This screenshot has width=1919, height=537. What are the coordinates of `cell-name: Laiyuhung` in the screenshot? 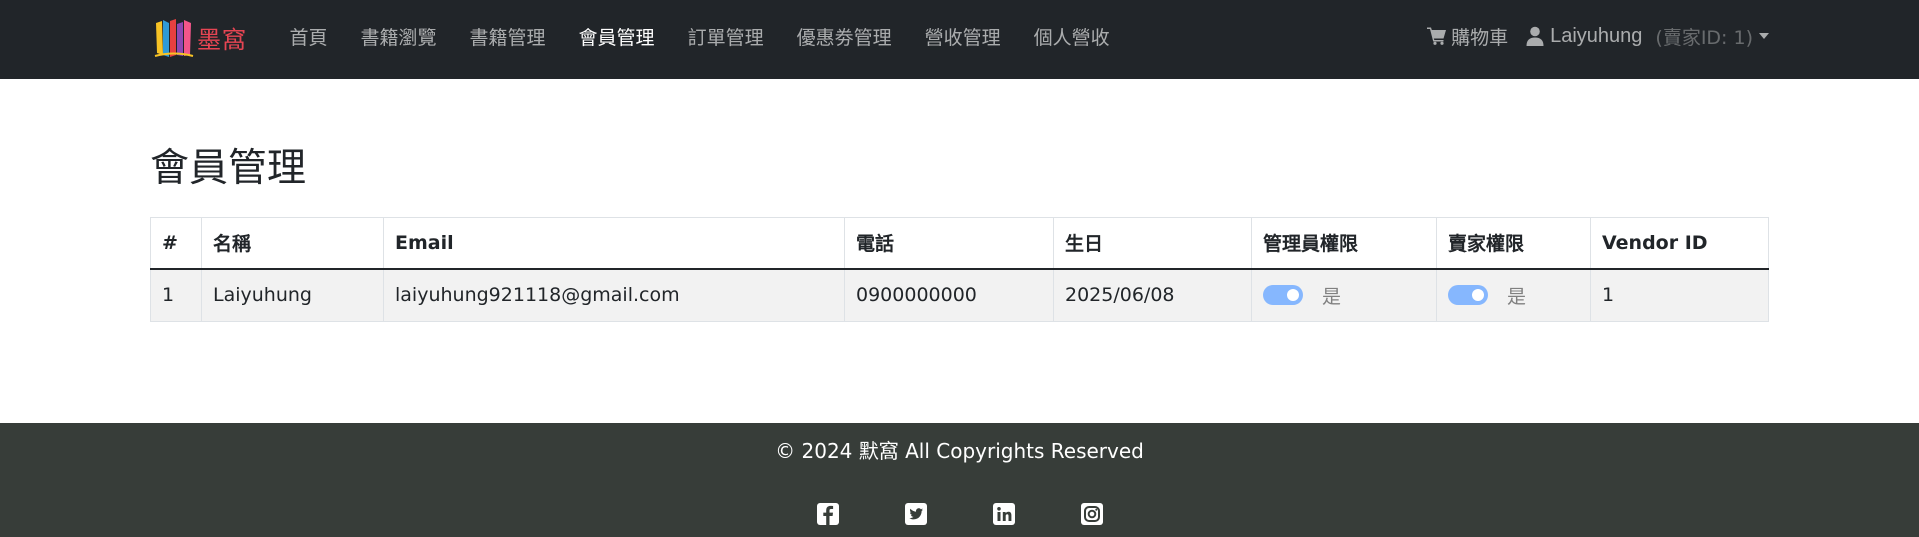 It's located at (292, 295).